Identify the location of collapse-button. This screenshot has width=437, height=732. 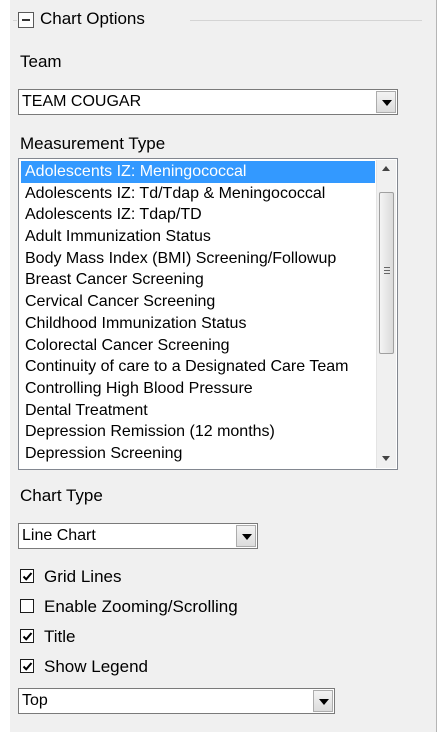
(26, 20).